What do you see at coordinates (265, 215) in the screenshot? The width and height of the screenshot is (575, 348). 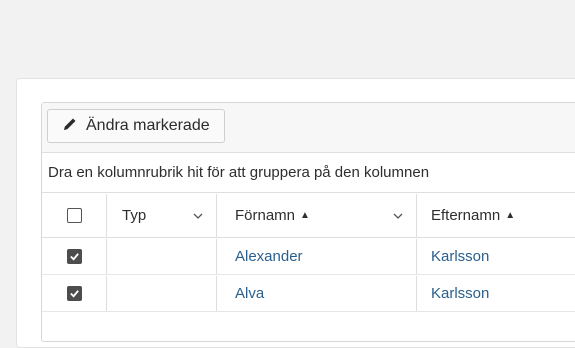 I see `column-header-label: Förnamn` at bounding box center [265, 215].